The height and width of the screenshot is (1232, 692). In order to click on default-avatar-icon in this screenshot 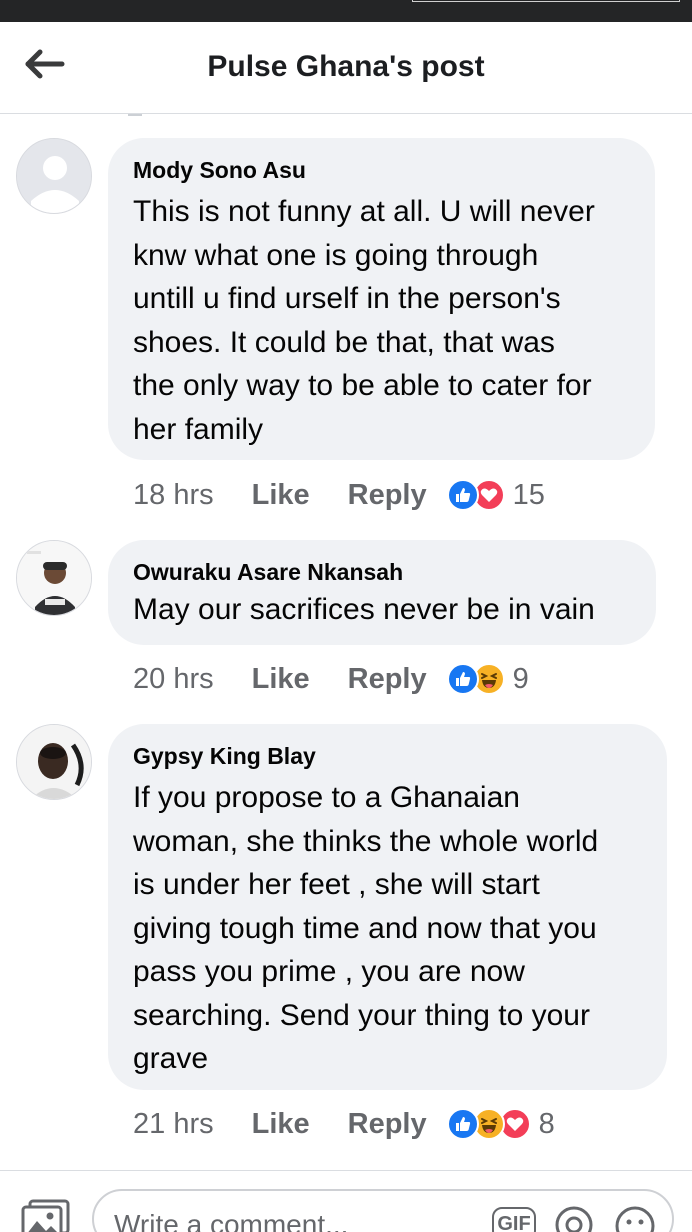, I will do `click(54, 176)`.